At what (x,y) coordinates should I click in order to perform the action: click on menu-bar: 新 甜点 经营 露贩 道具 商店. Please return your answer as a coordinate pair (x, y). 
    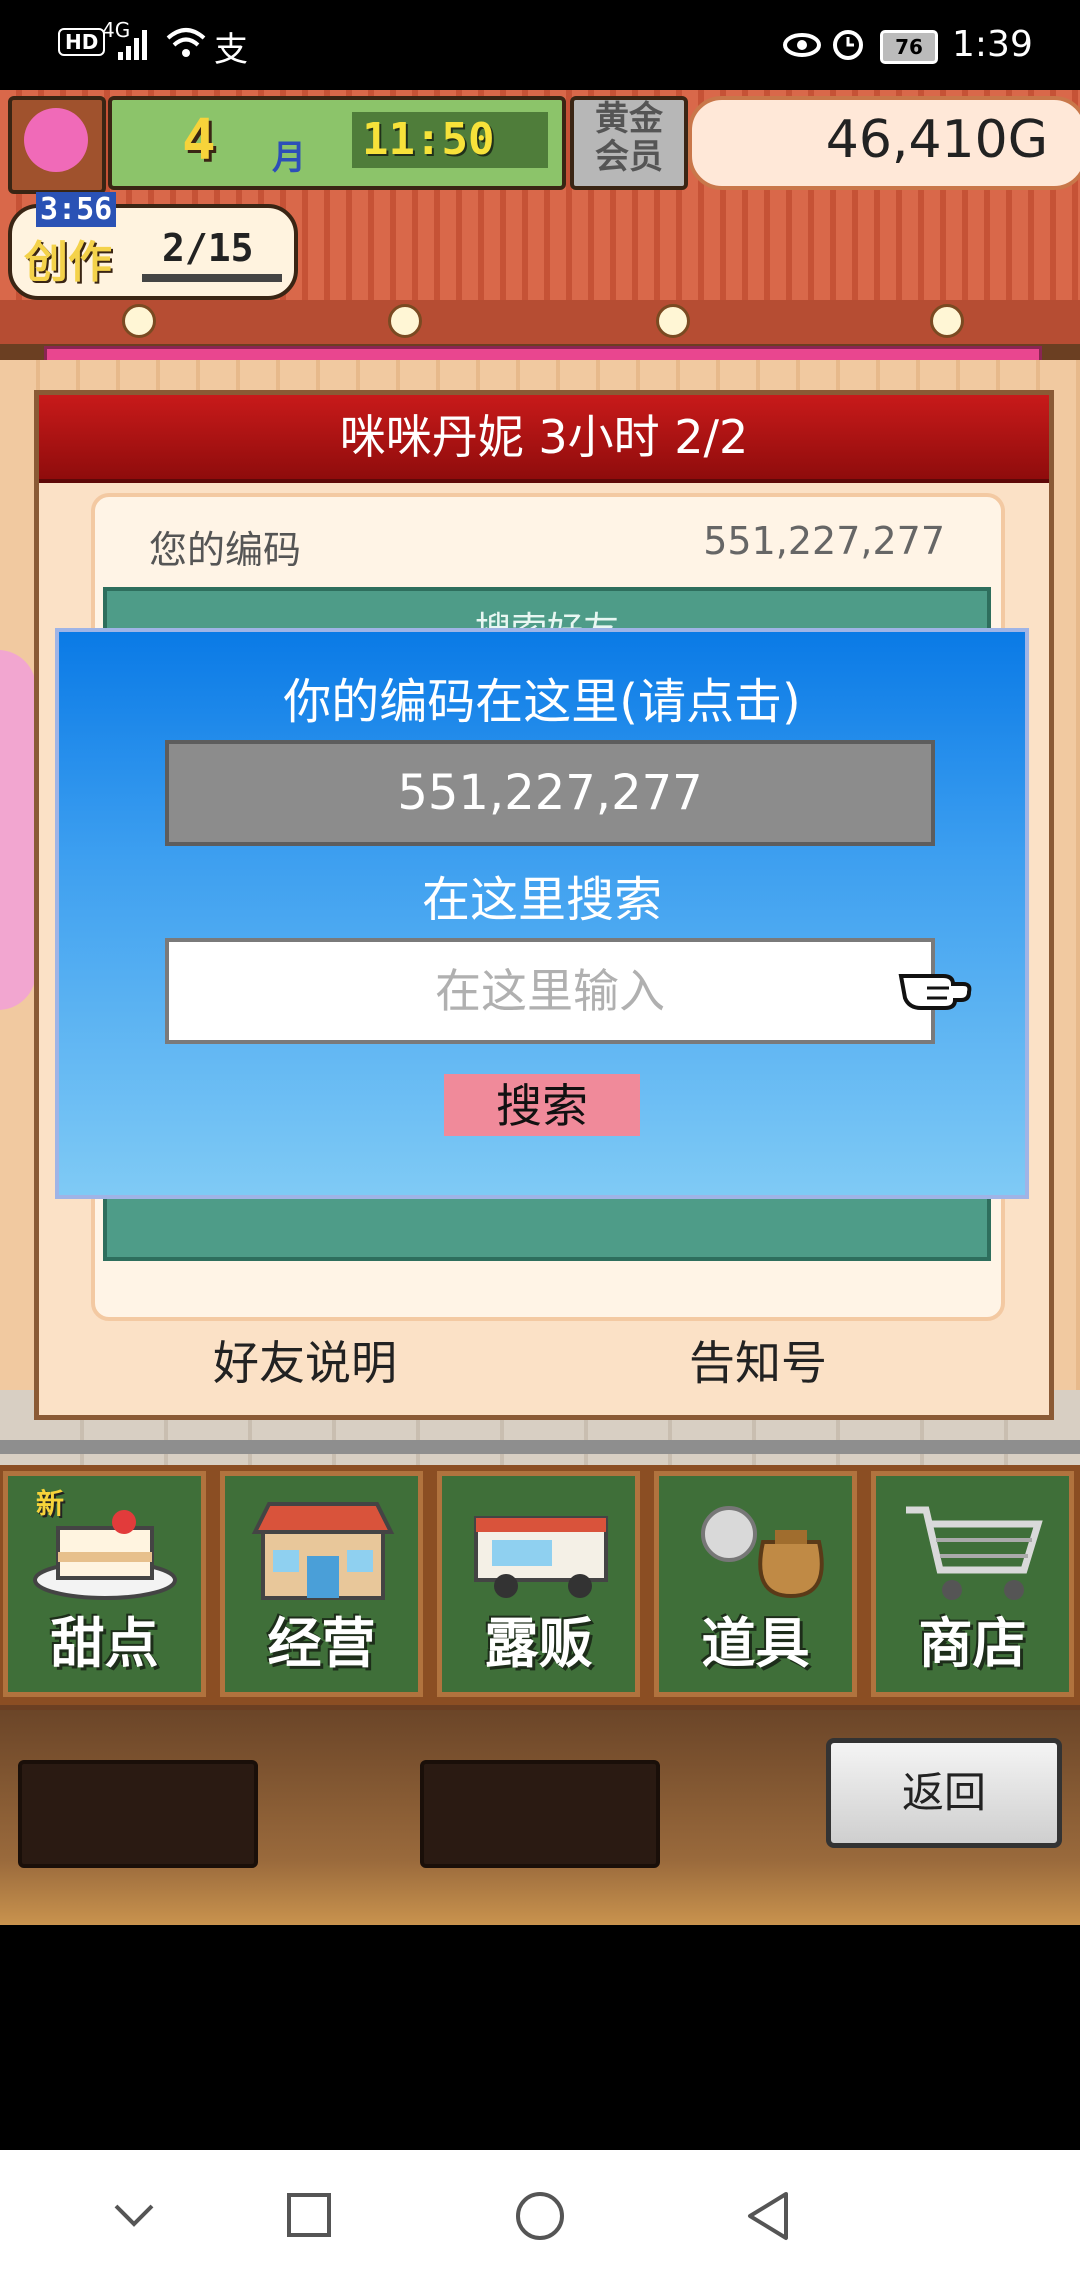
    Looking at the image, I should click on (540, 1585).